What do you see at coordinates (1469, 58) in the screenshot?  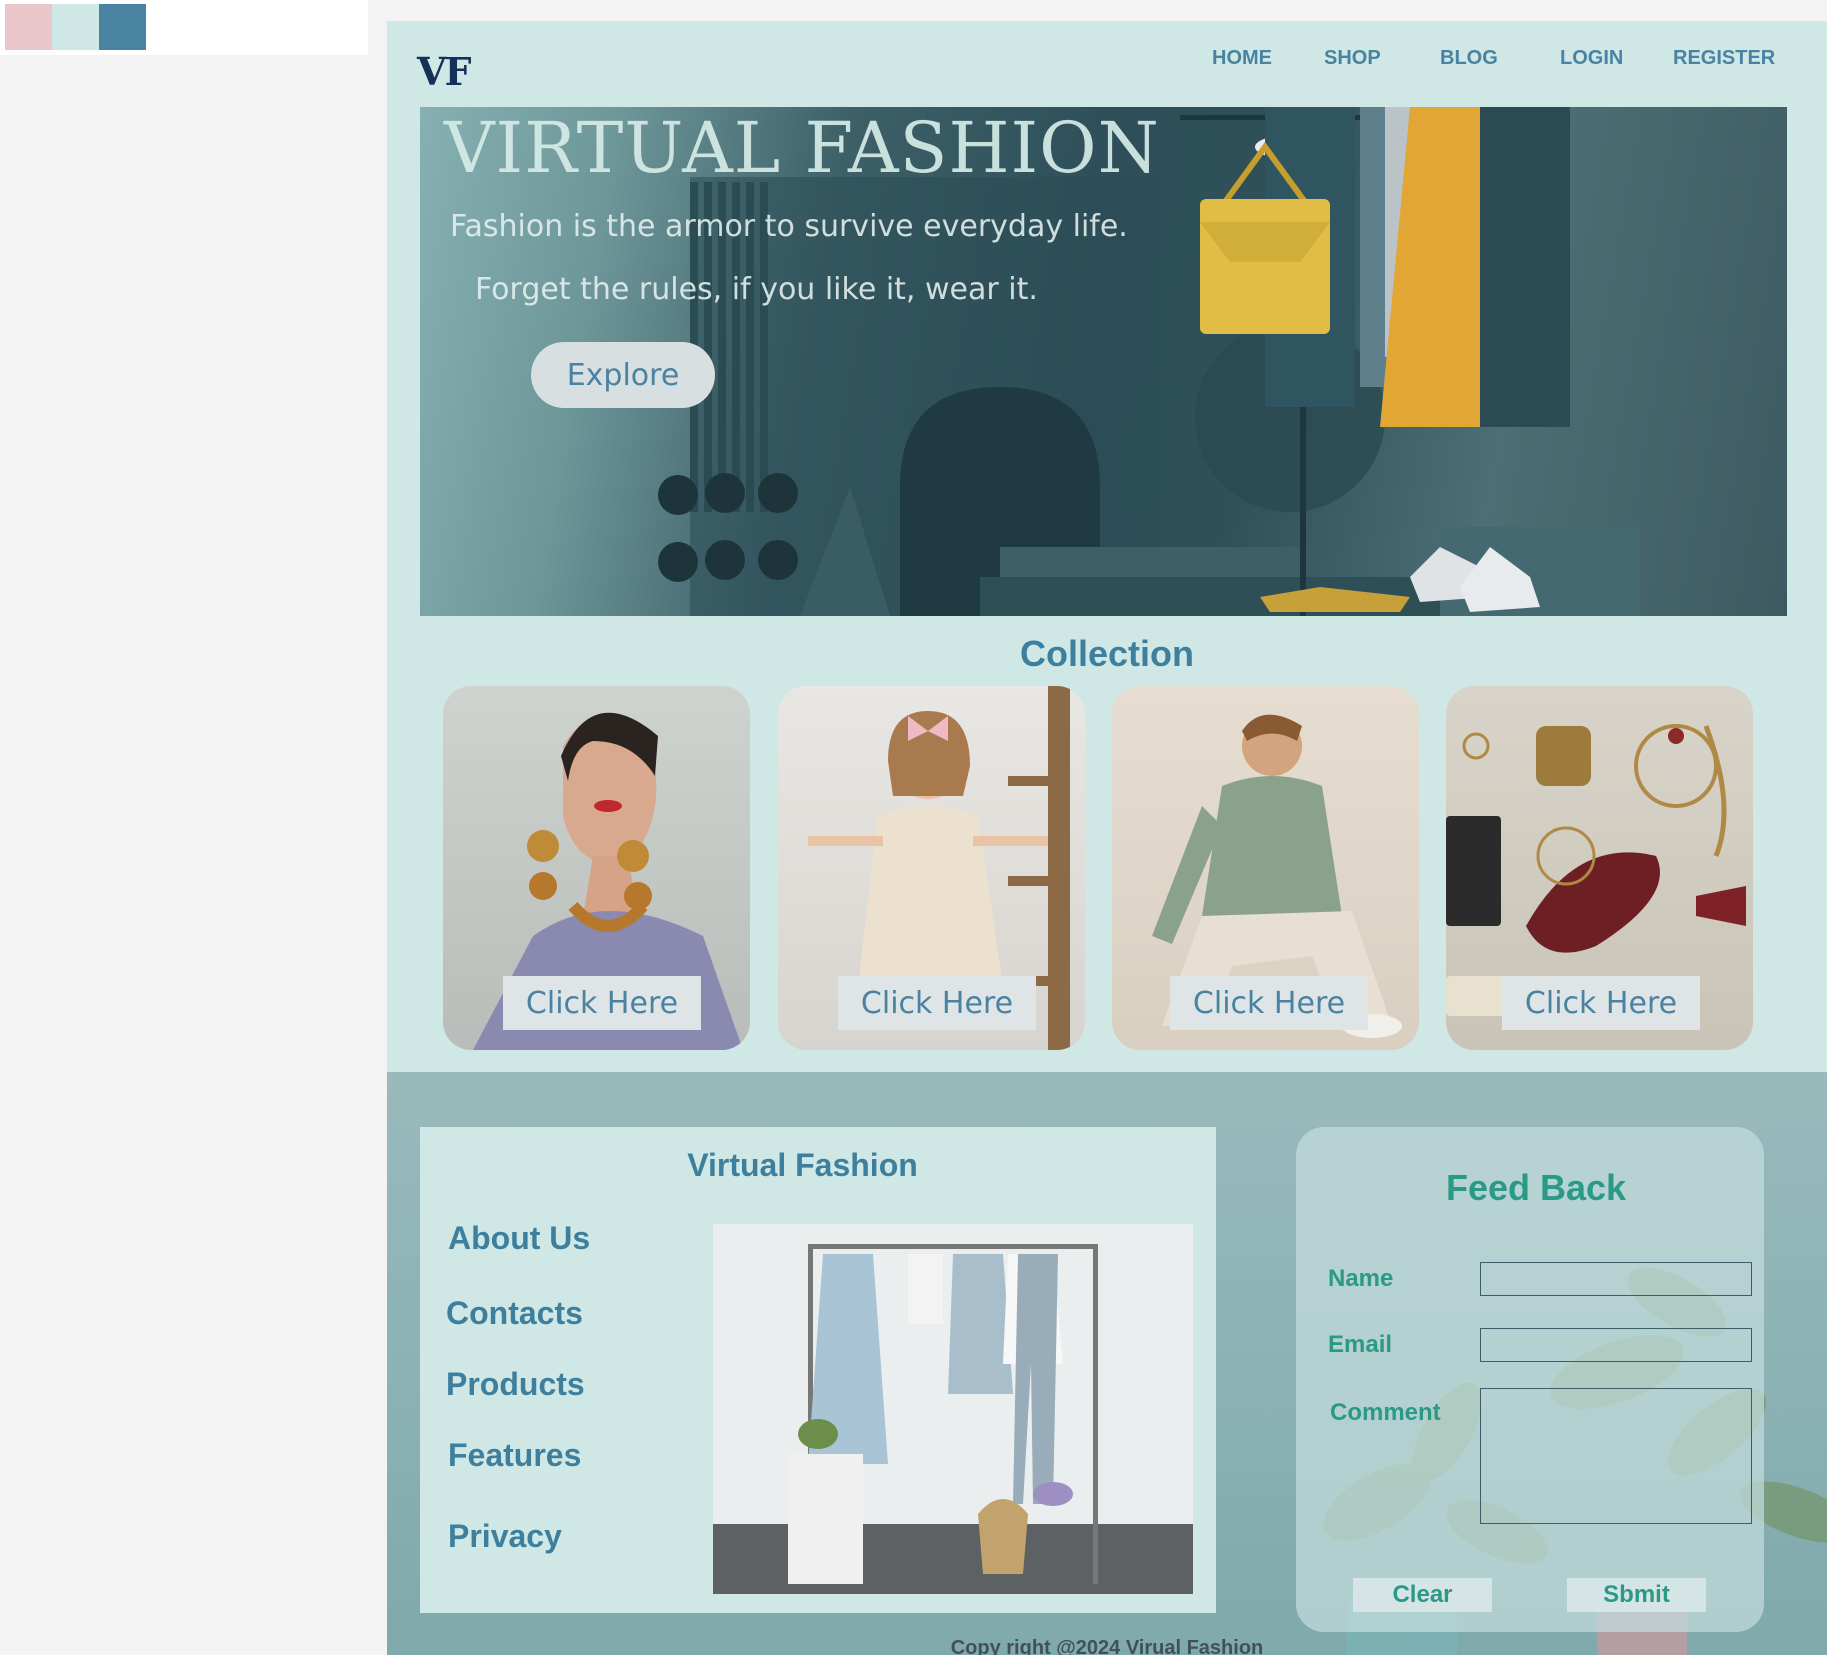 I see `nav-blog: BLOG` at bounding box center [1469, 58].